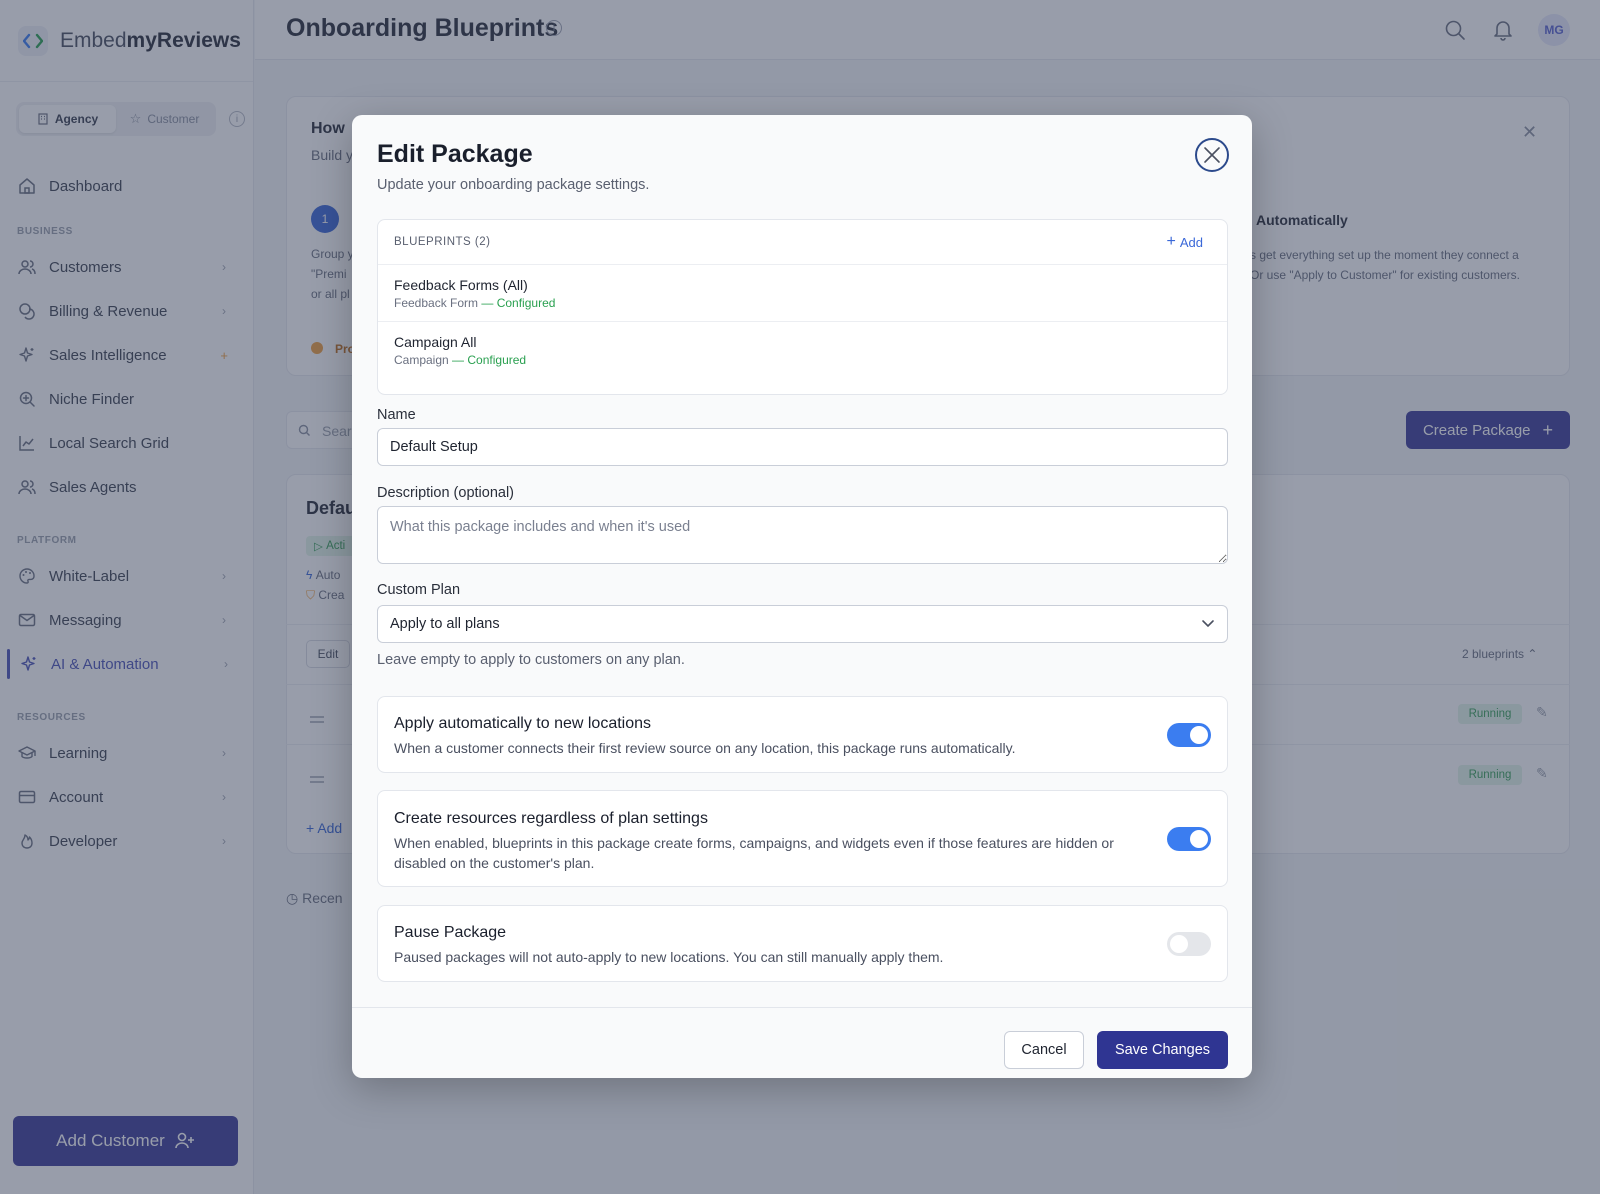  I want to click on dialog-title: Edit Package, so click(455, 154).